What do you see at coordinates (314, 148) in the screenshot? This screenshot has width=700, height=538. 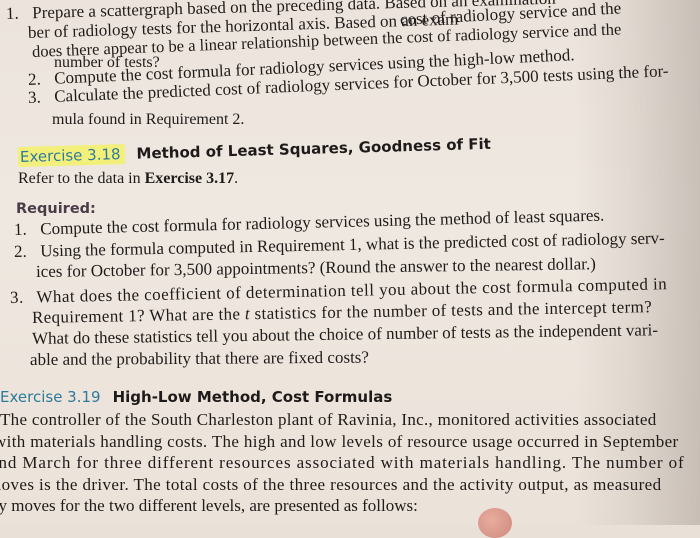 I see `exercise-title: Method of Least Squares, Goodness of Fit` at bounding box center [314, 148].